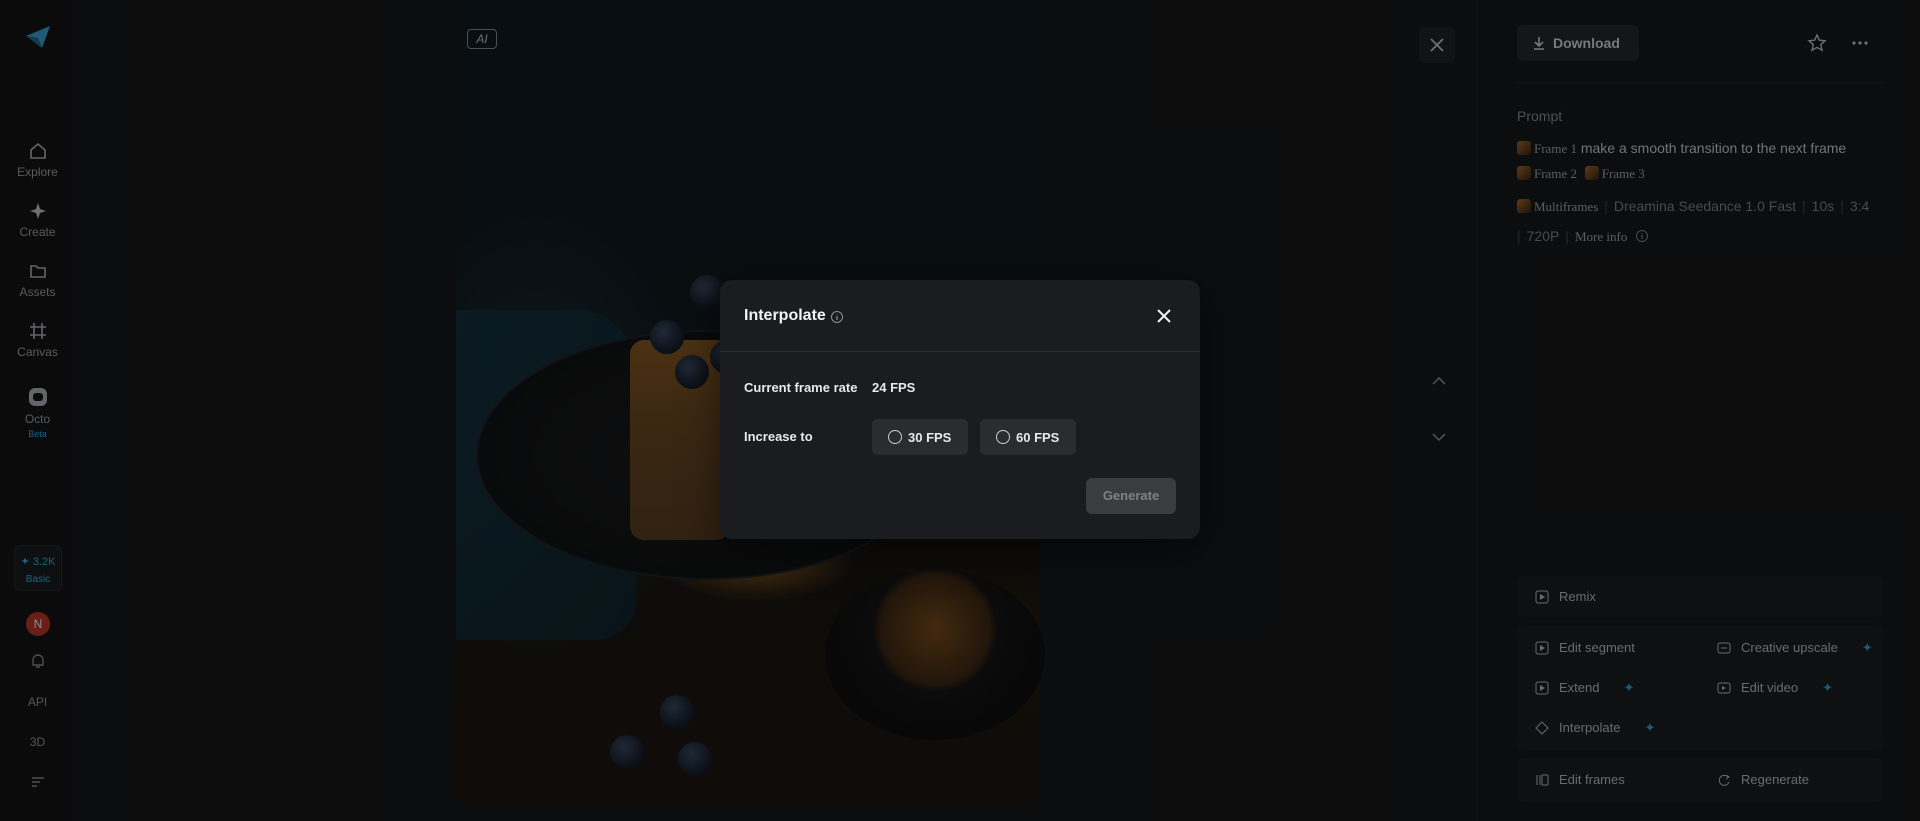  I want to click on current-frame-rate-label: Current frame rate, so click(801, 387).